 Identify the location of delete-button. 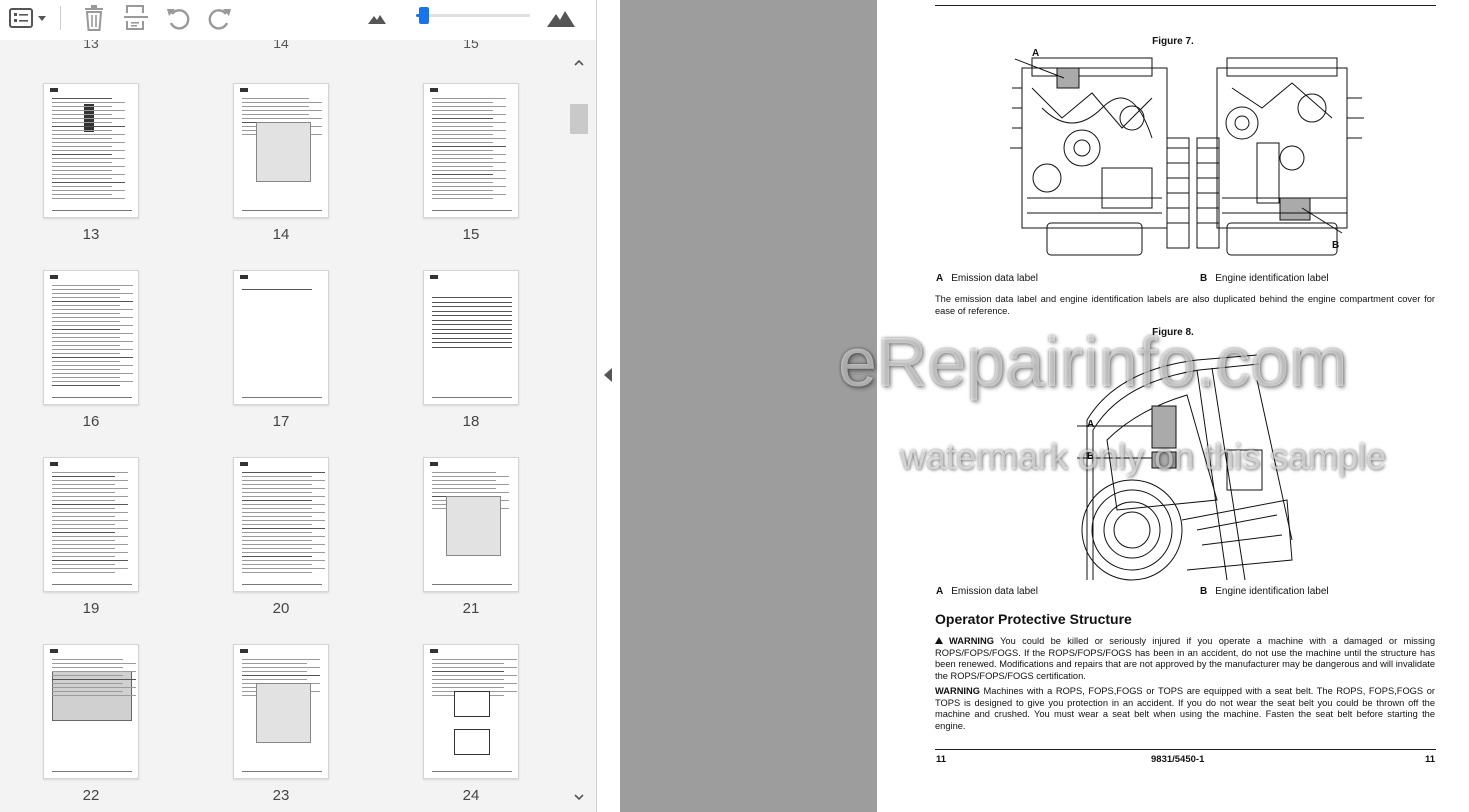
(94, 18).